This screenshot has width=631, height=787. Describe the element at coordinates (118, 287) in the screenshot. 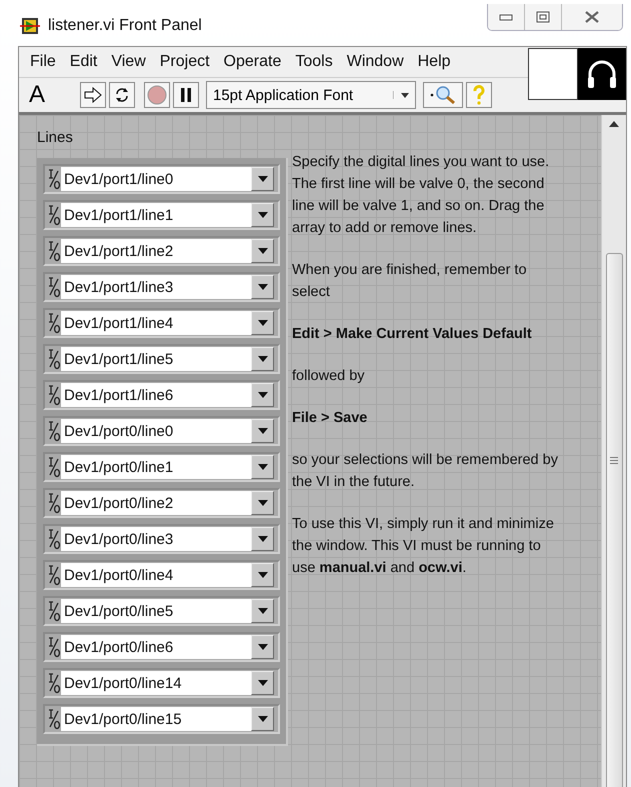

I see `channel-value: Dev1/port1/line3` at that location.